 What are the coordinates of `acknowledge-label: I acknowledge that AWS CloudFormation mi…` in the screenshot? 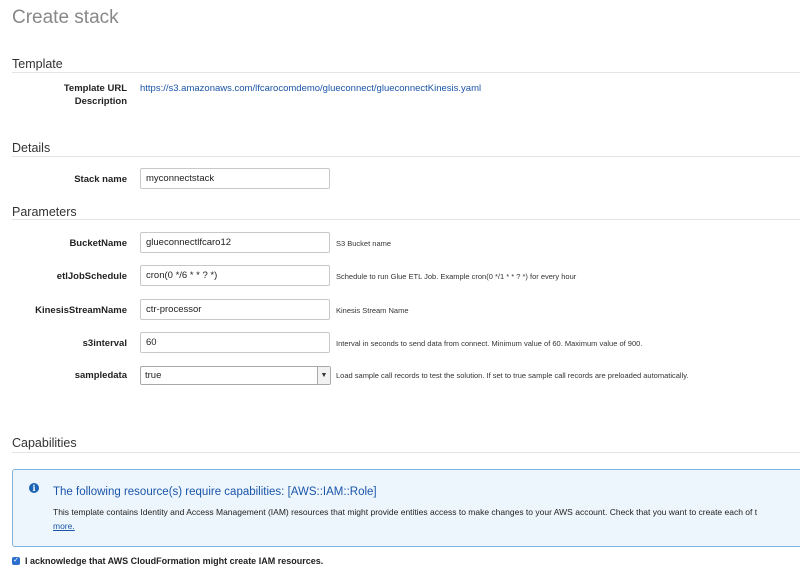 It's located at (174, 561).